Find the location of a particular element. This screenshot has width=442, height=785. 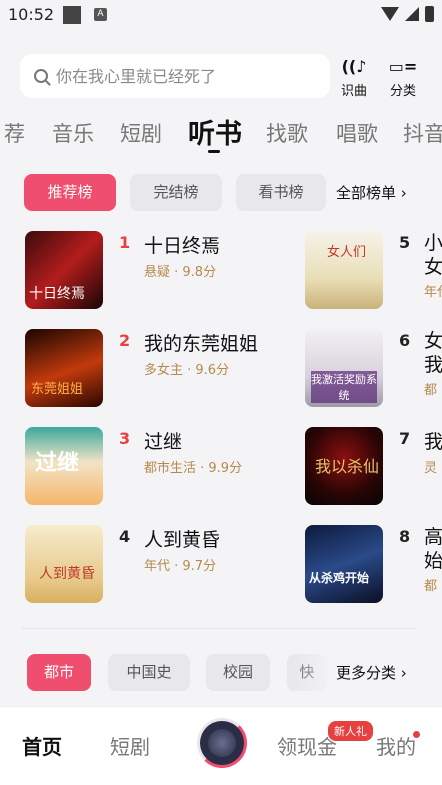

book-meta: 年代 · 9.7分 is located at coordinates (180, 566).